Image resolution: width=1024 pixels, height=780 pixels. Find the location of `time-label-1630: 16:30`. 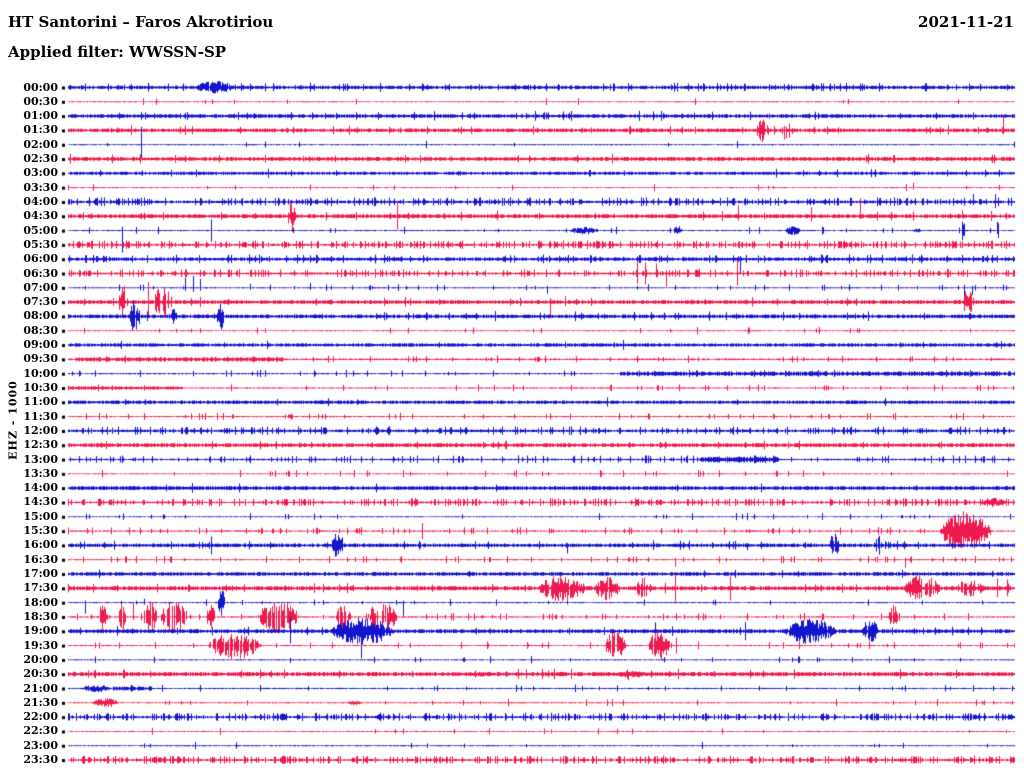

time-label-1630: 16:30 is located at coordinates (40, 559).